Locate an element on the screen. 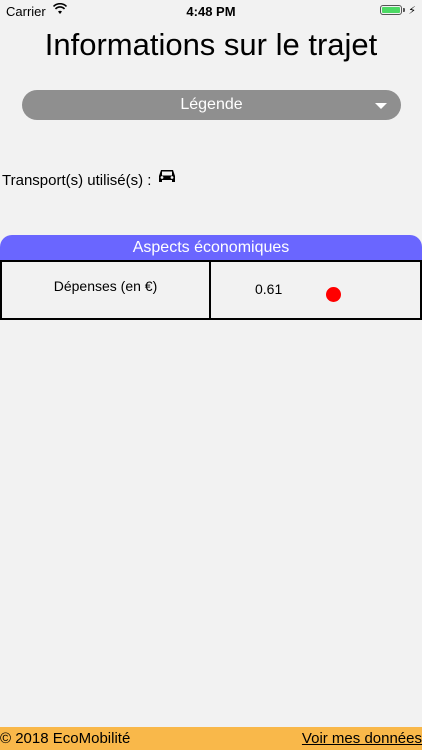 Image resolution: width=422 pixels, height=750 pixels. legend-dropdown-label: Légende is located at coordinates (211, 104).